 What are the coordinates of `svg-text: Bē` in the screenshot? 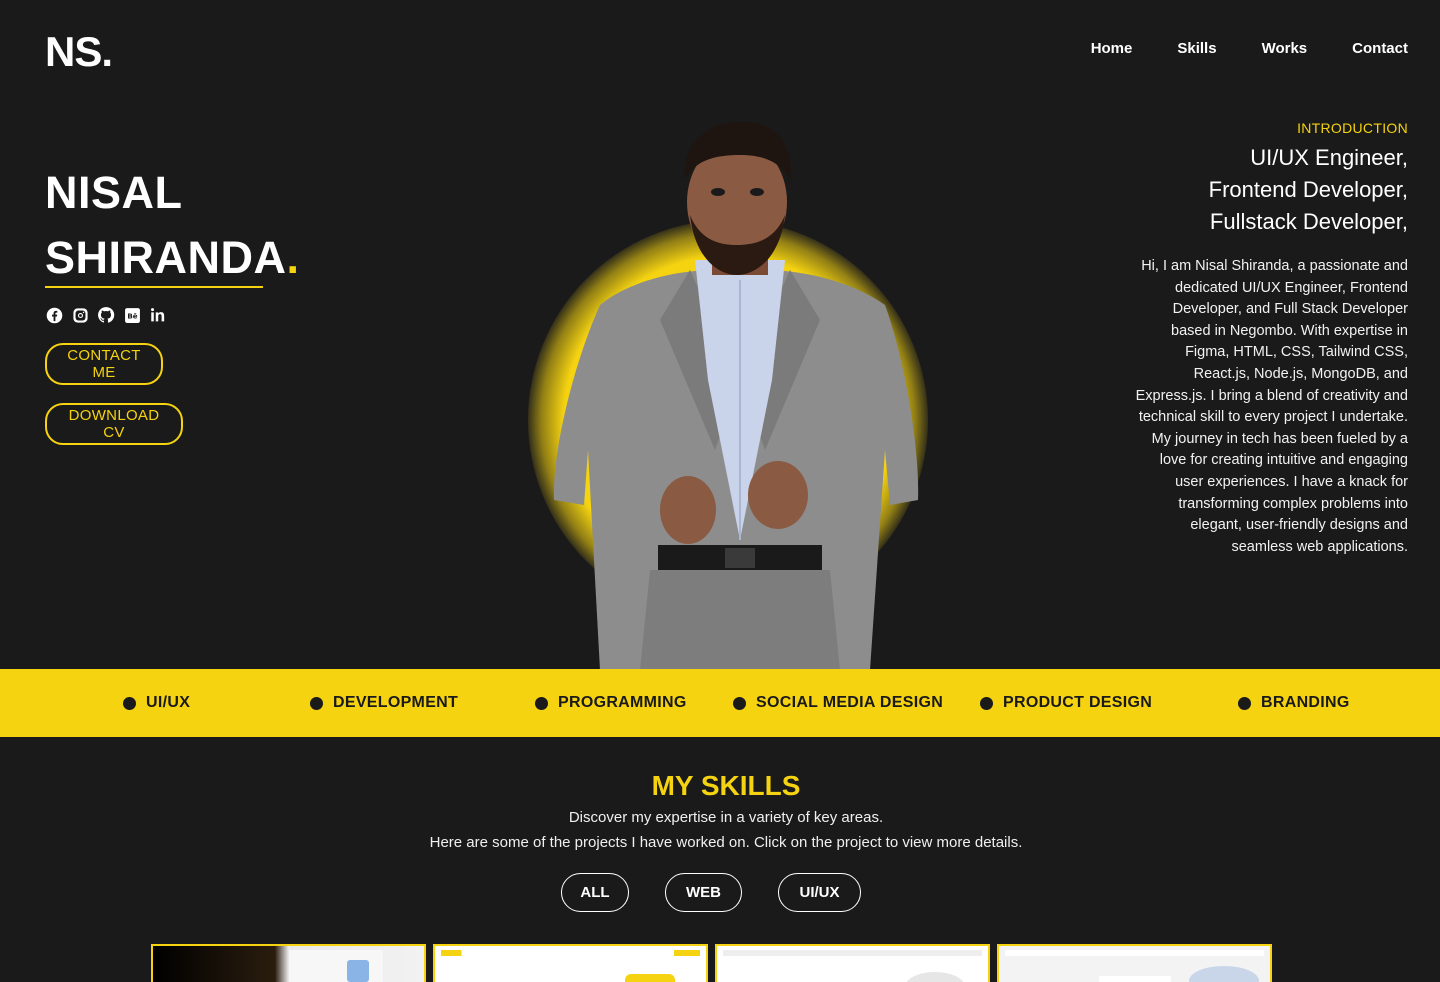 It's located at (132, 315).